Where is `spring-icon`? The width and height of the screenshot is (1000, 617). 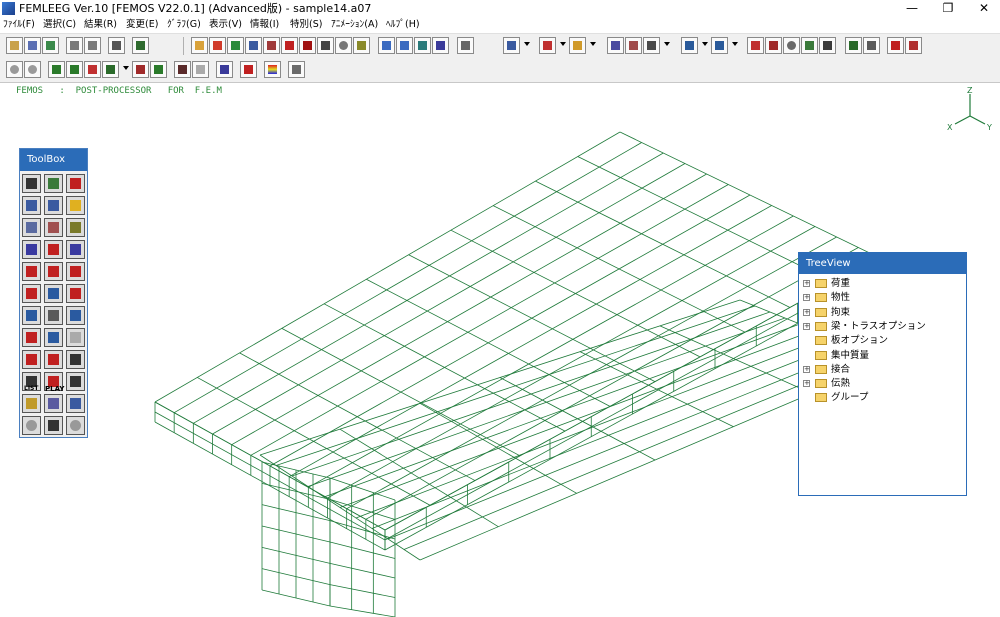
spring-icon is located at coordinates (465, 45).